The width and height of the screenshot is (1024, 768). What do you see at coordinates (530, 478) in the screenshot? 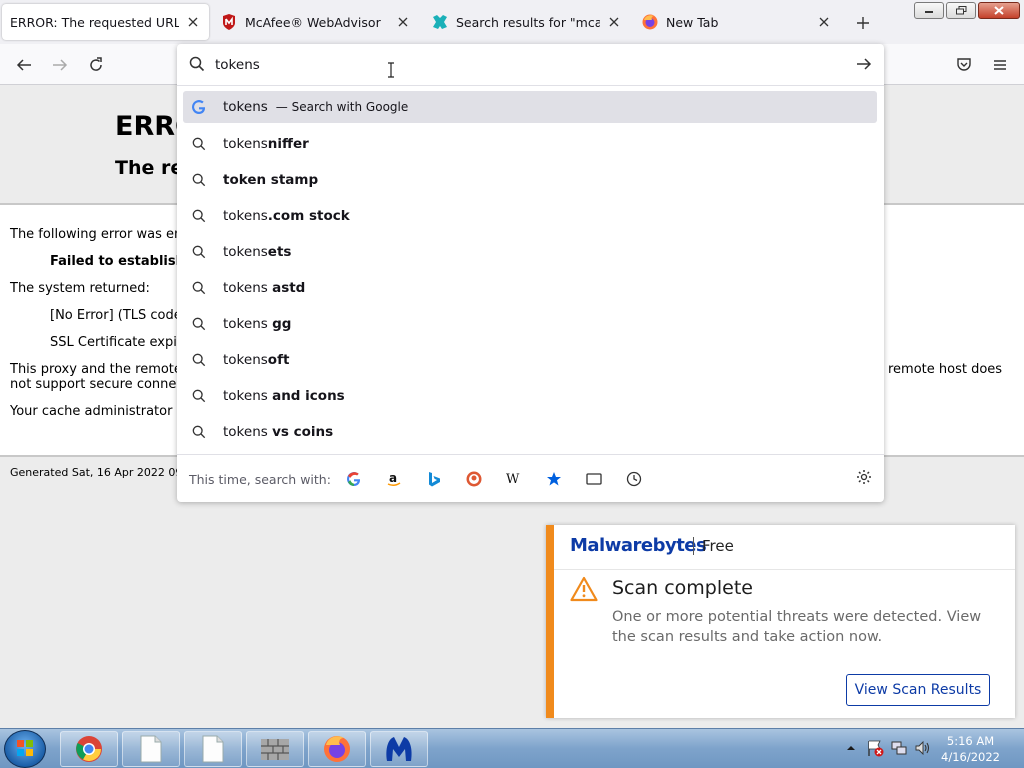
I see `one-off-search-bar: This time, search with: a W` at bounding box center [530, 478].